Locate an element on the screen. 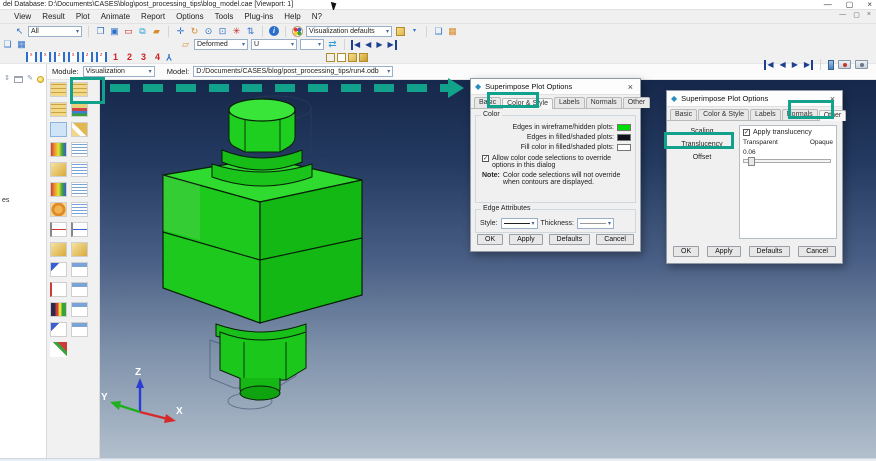  section-point-3: 3 is located at coordinates (143, 57).